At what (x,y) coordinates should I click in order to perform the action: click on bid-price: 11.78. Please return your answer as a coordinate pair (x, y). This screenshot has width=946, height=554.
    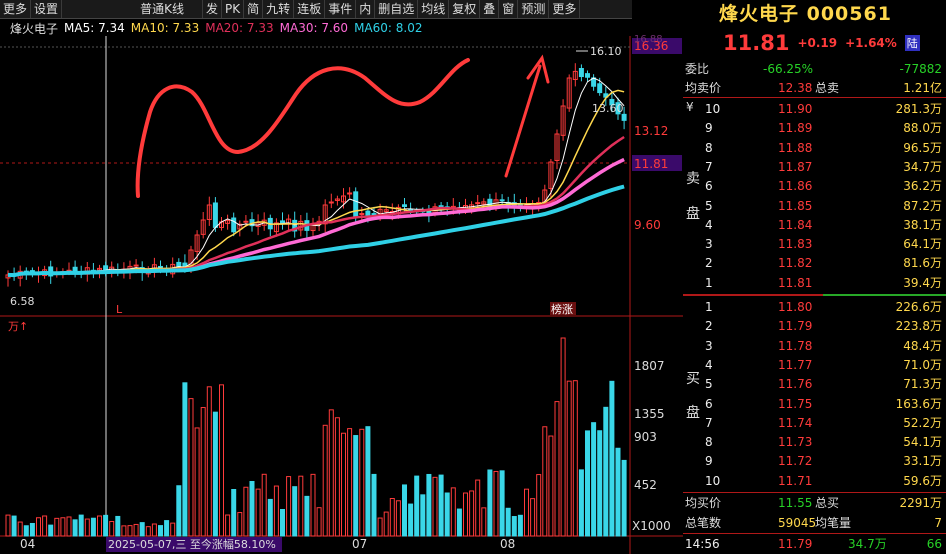
    Looking at the image, I should click on (795, 345).